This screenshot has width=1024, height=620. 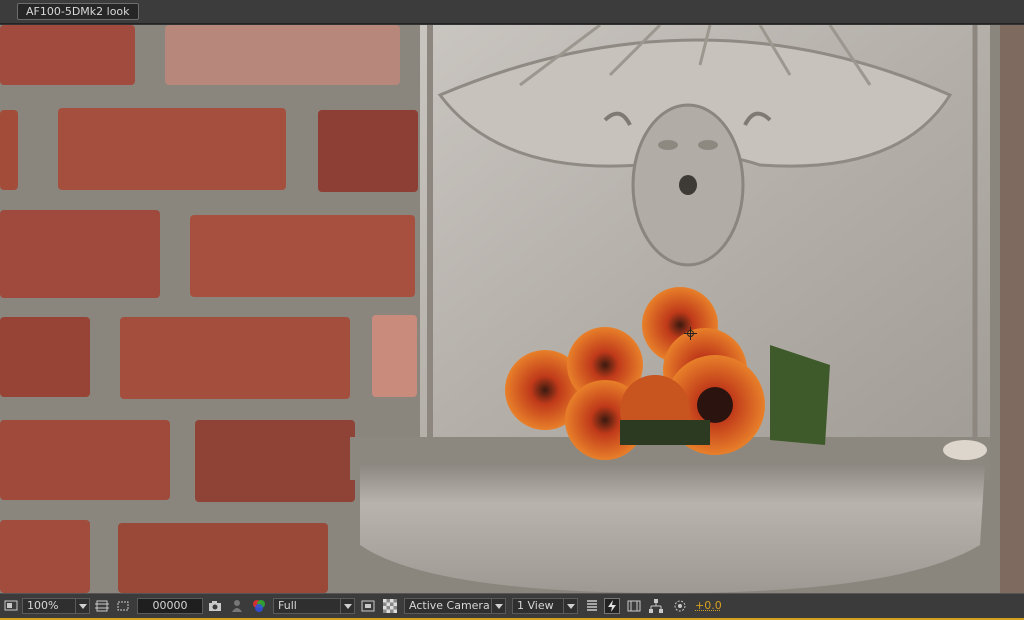 I want to click on transparency-icon, so click(x=390, y=606).